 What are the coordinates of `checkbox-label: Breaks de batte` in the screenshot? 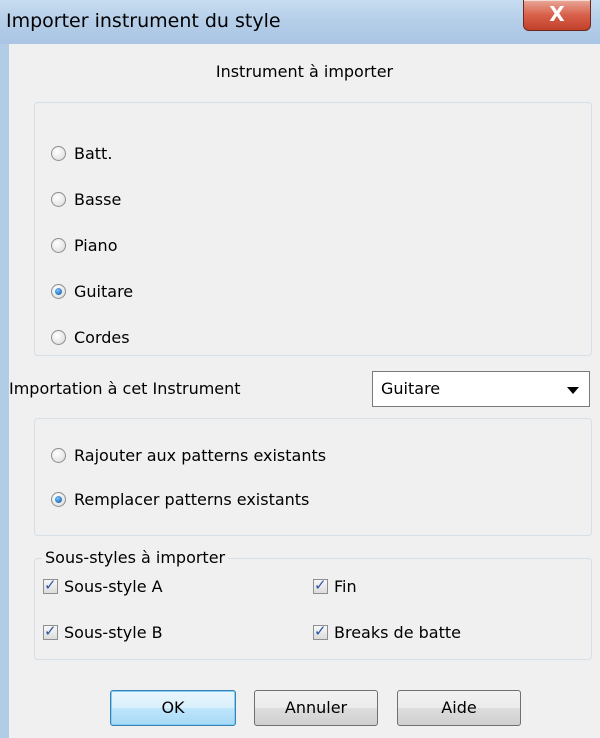 It's located at (397, 632).